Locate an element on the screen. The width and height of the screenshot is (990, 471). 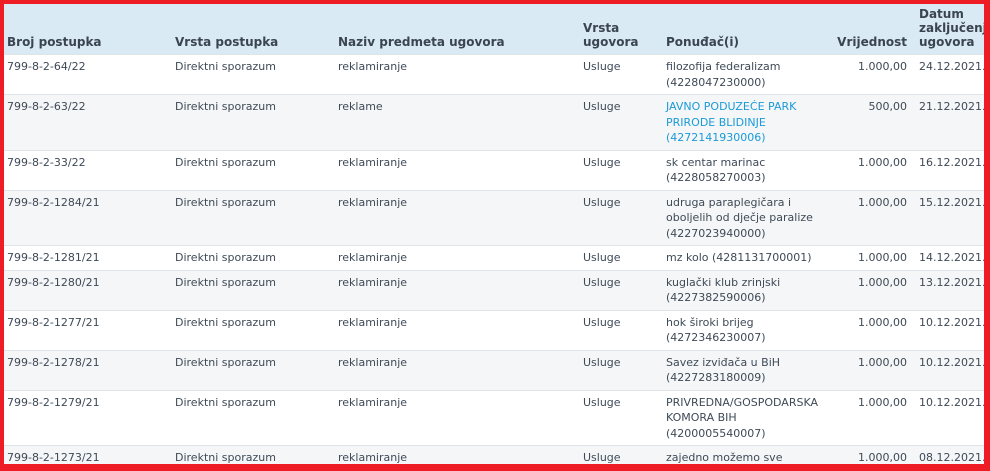
col-ponudjac: Ponuđač(i) is located at coordinates (748, 29).